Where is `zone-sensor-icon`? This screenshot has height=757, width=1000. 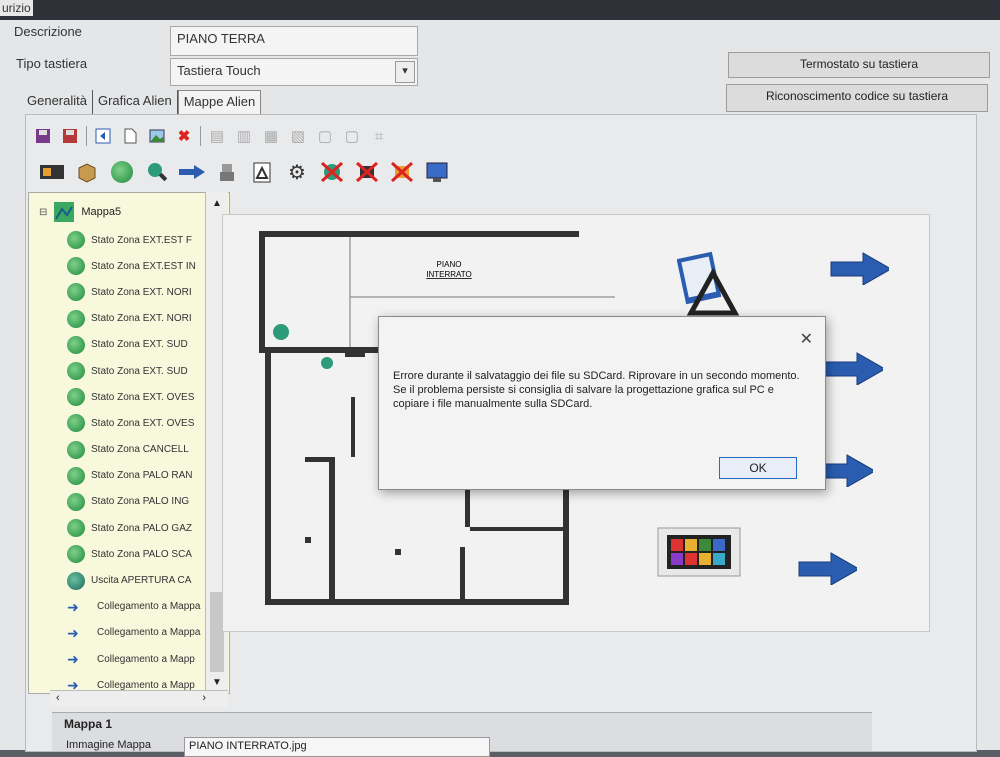
zone-sensor-icon is located at coordinates (122, 172).